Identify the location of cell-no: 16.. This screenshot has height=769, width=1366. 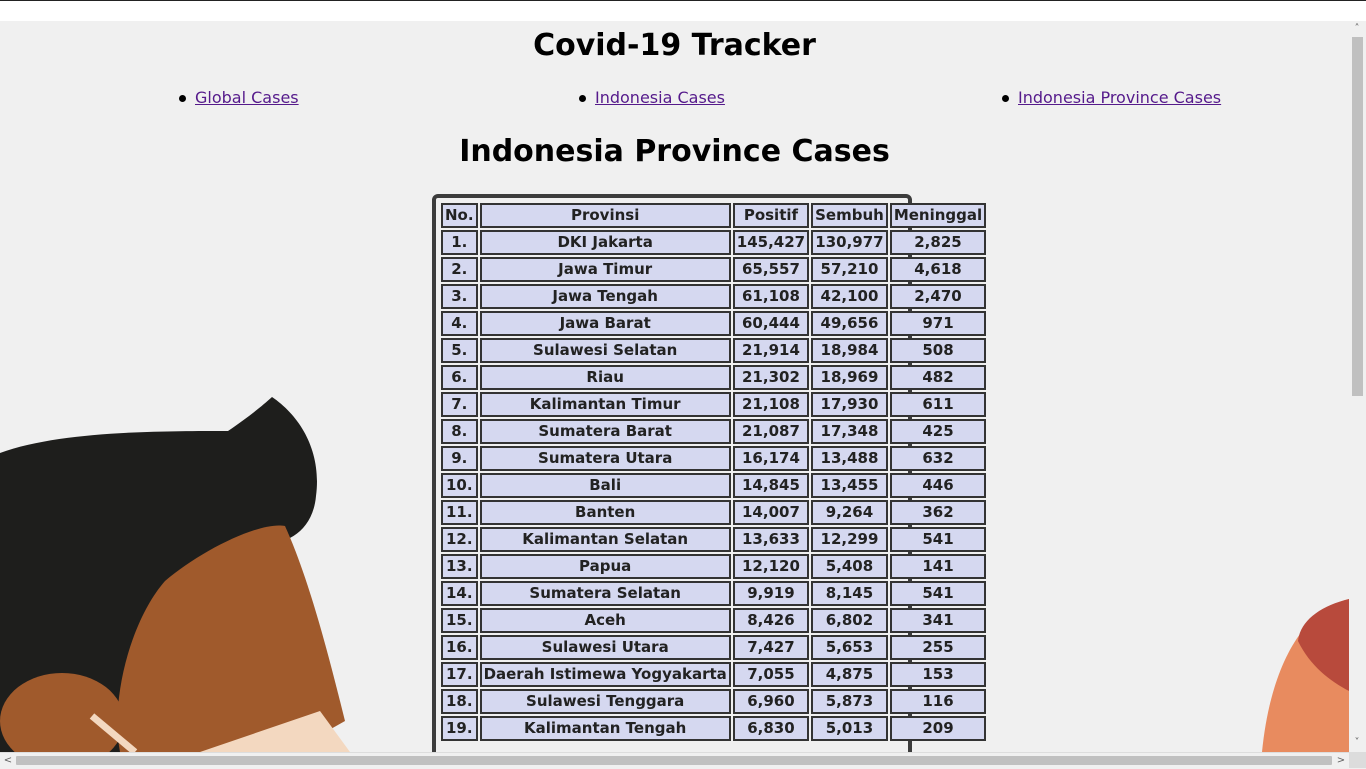
(459, 647).